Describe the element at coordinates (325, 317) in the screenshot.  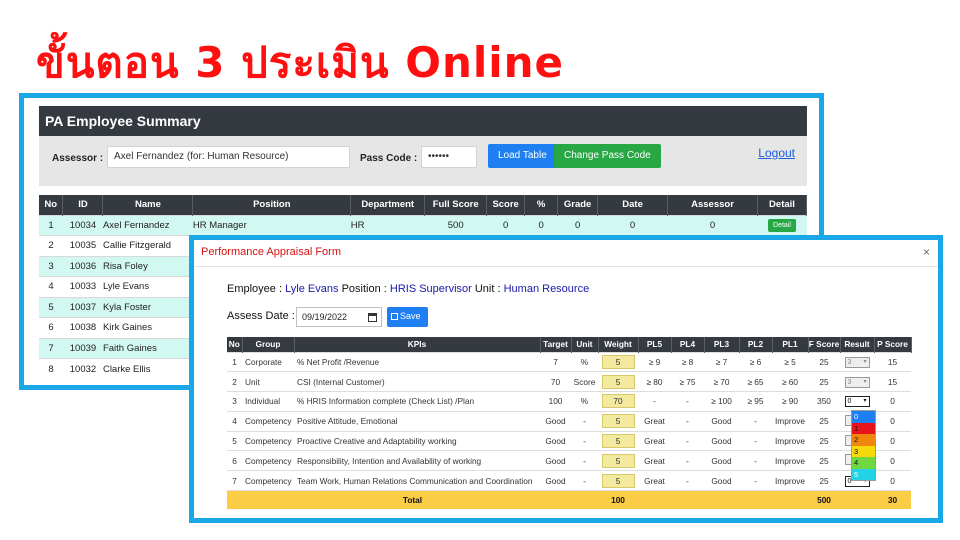
I see `assess-date-value: 09/19/2022` at that location.